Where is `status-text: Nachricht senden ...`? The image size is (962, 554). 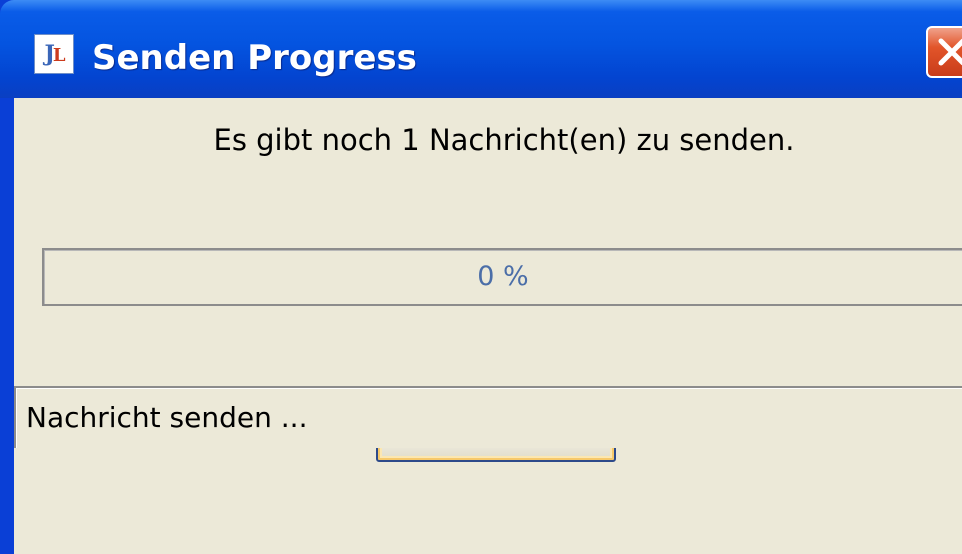 status-text: Nachricht senden ... is located at coordinates (167, 417).